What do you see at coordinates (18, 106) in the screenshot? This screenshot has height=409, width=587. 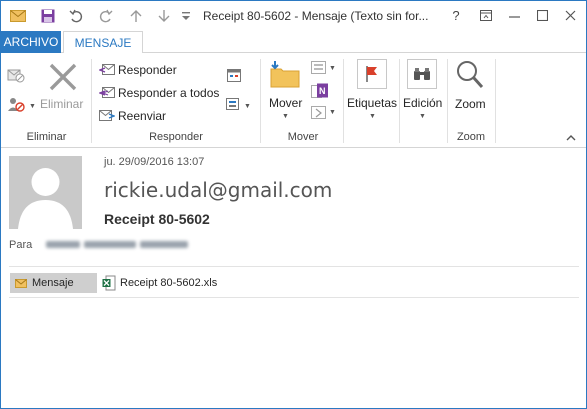 I see `junk-icon` at bounding box center [18, 106].